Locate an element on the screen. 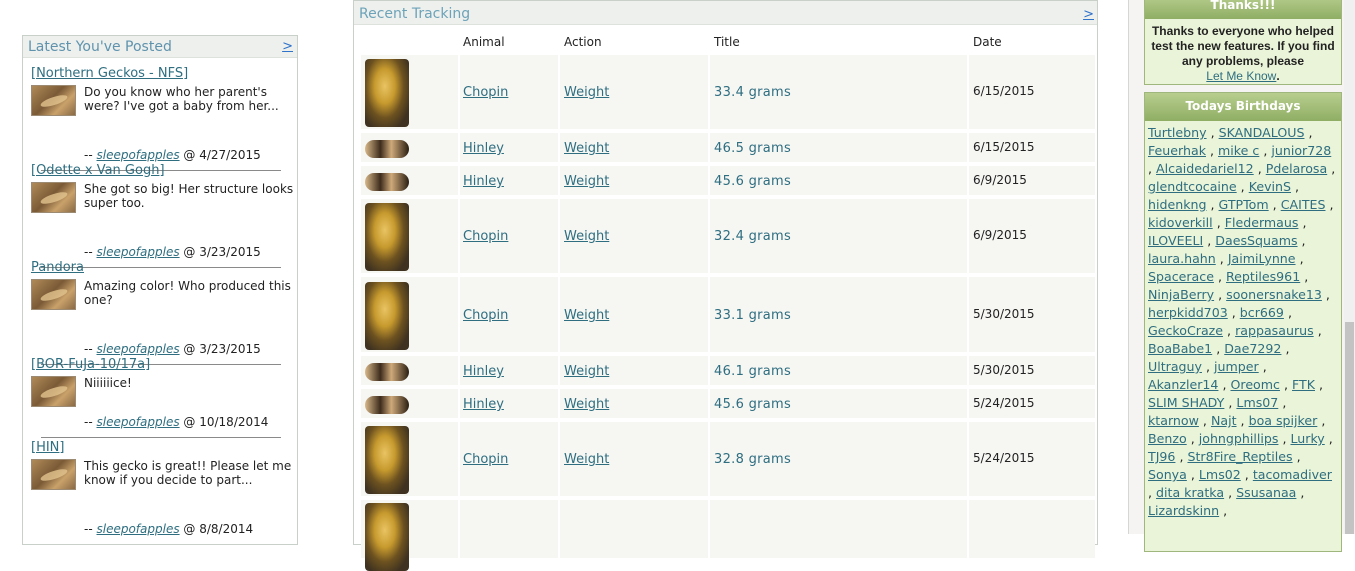  birthday-user-link: Lms07 is located at coordinates (1257, 402).